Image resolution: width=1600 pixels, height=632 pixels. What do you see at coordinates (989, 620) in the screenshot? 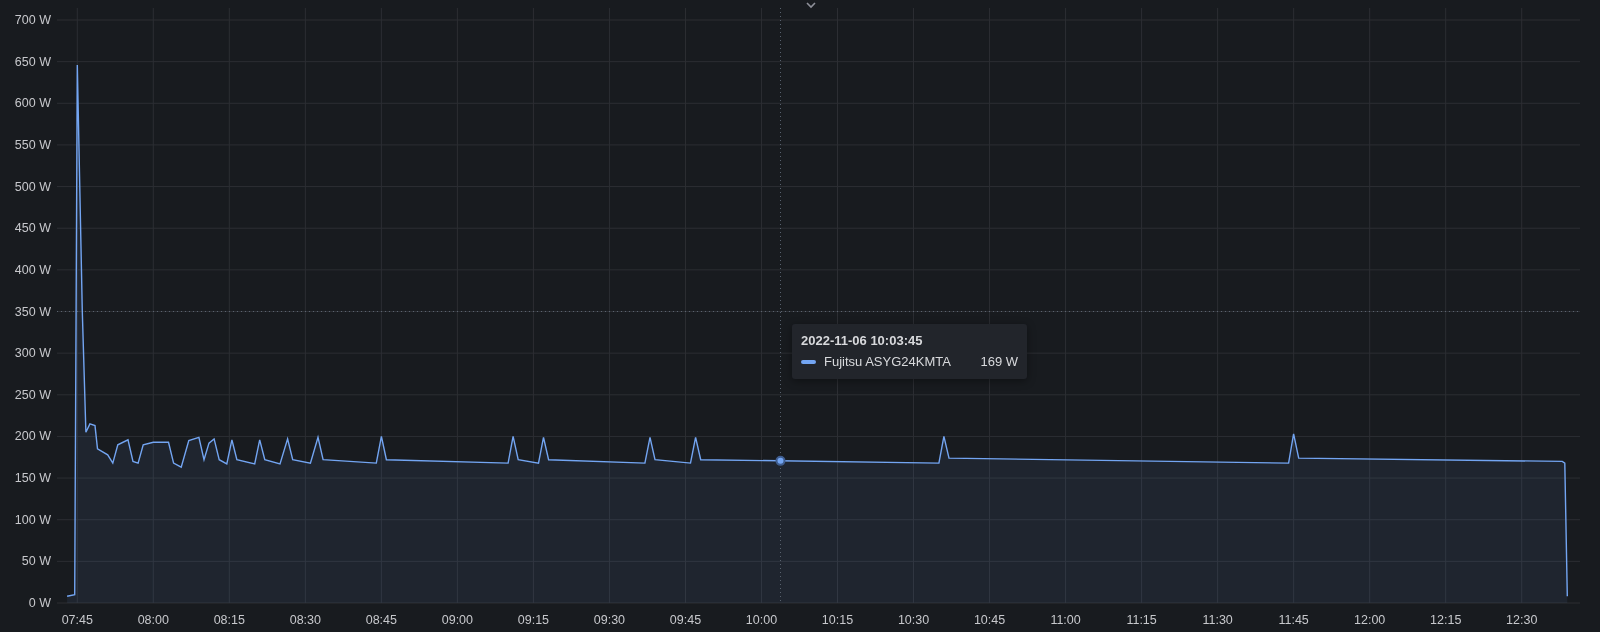
I see `x-axis-label: 10:45` at bounding box center [989, 620].